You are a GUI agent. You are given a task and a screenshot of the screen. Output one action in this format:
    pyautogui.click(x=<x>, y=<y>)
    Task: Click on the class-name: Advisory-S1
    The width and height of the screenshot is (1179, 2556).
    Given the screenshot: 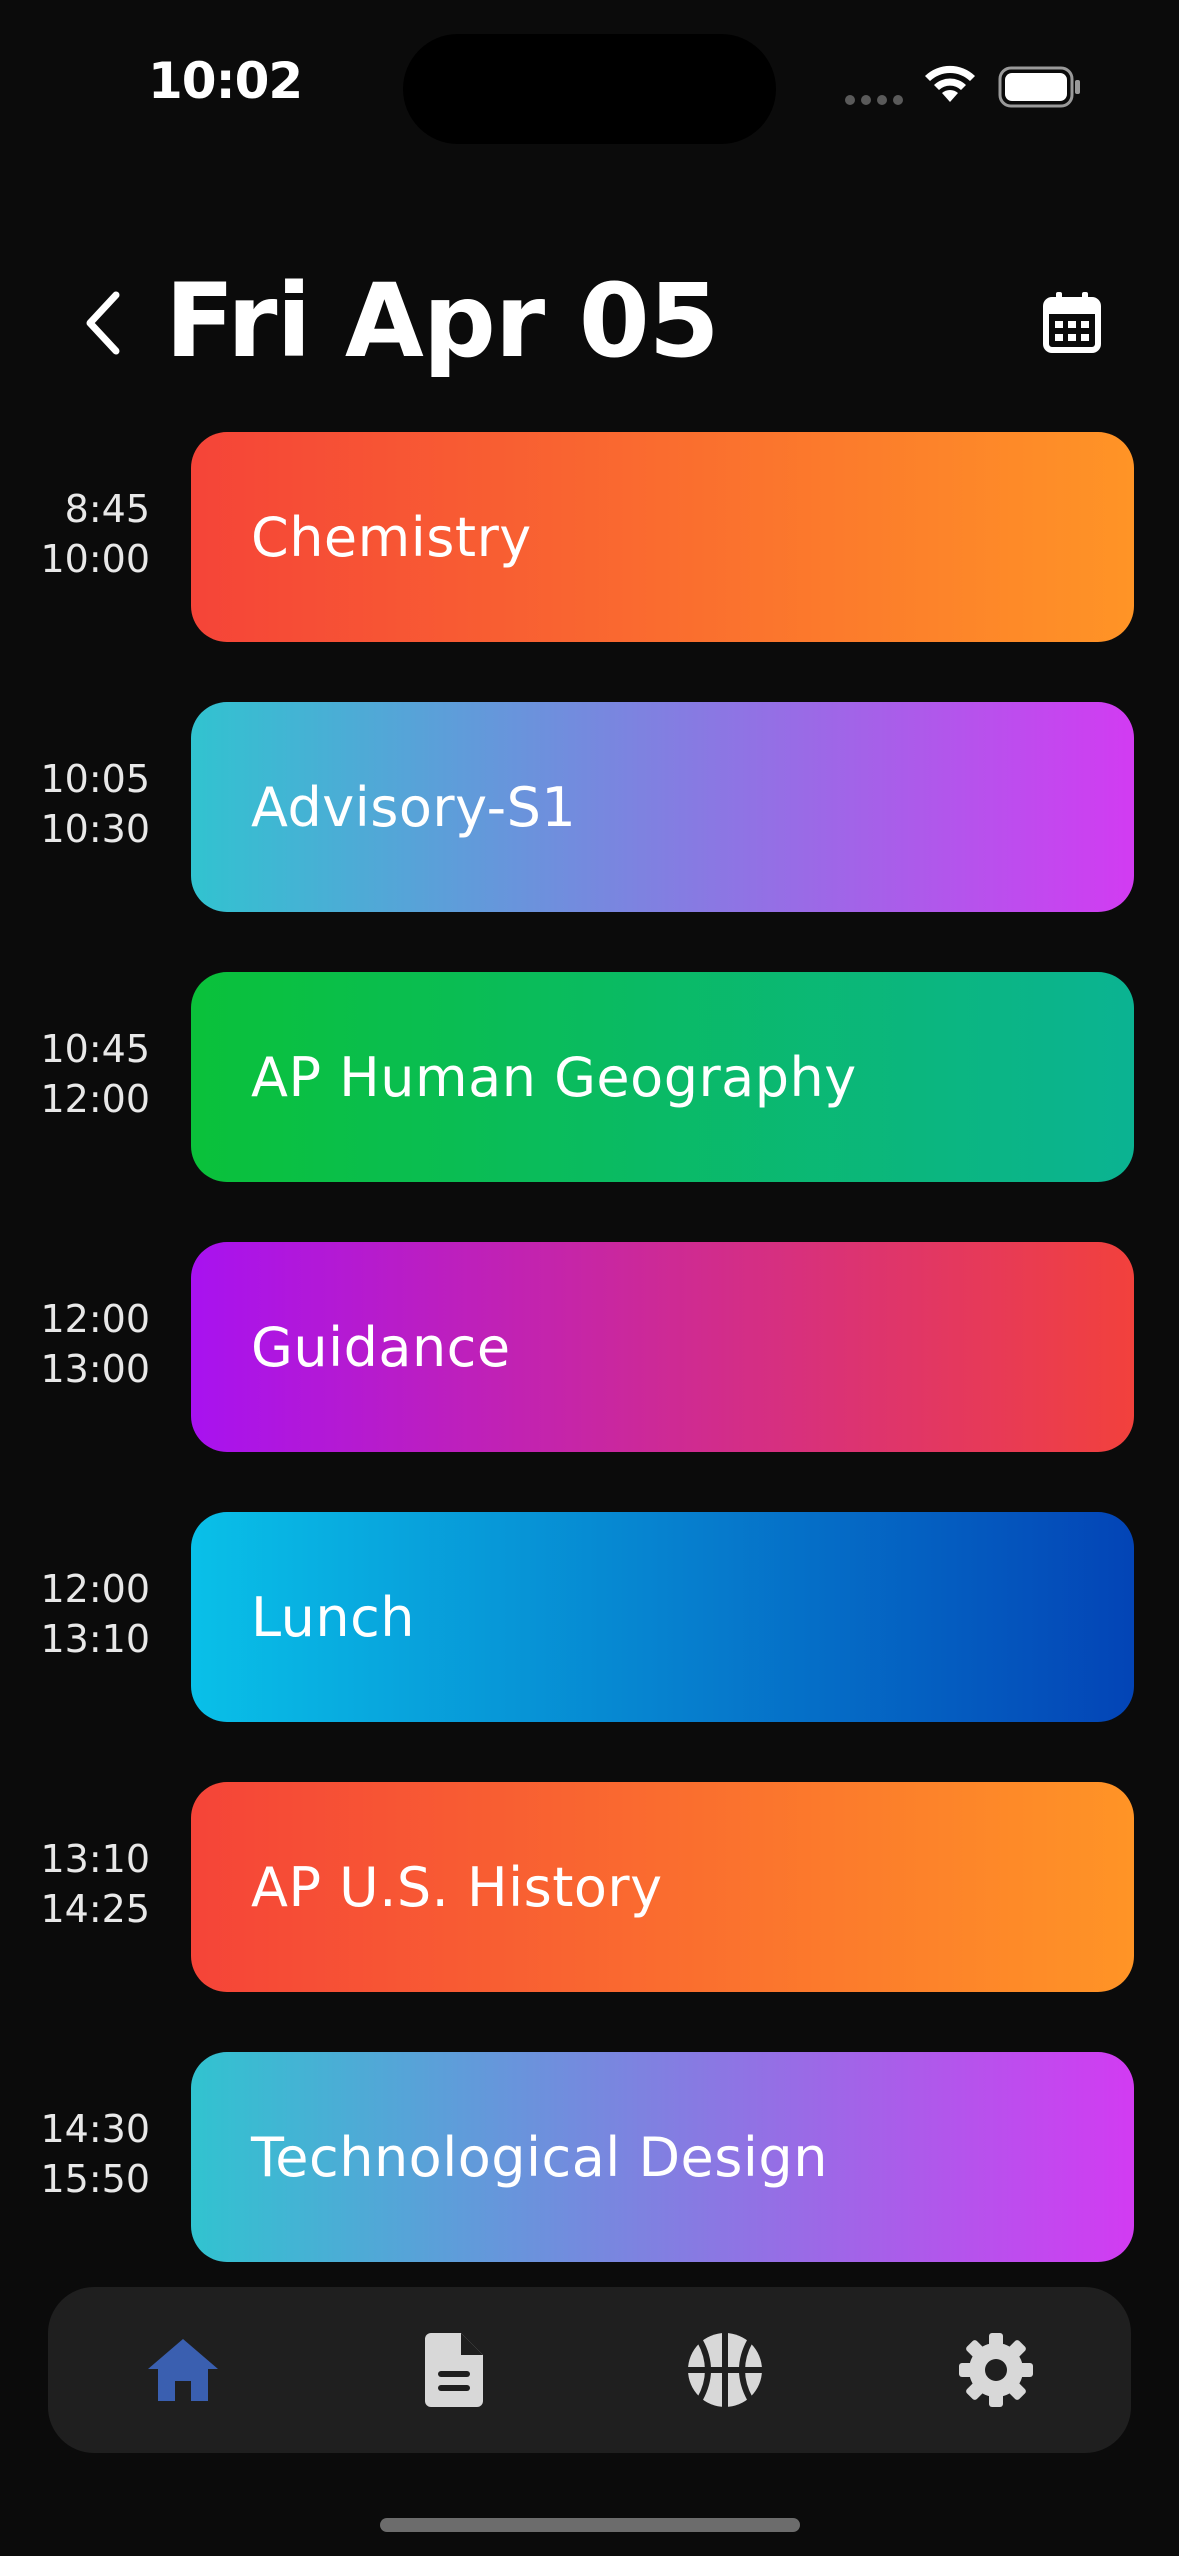 What is the action you would take?
    pyautogui.click(x=414, y=807)
    